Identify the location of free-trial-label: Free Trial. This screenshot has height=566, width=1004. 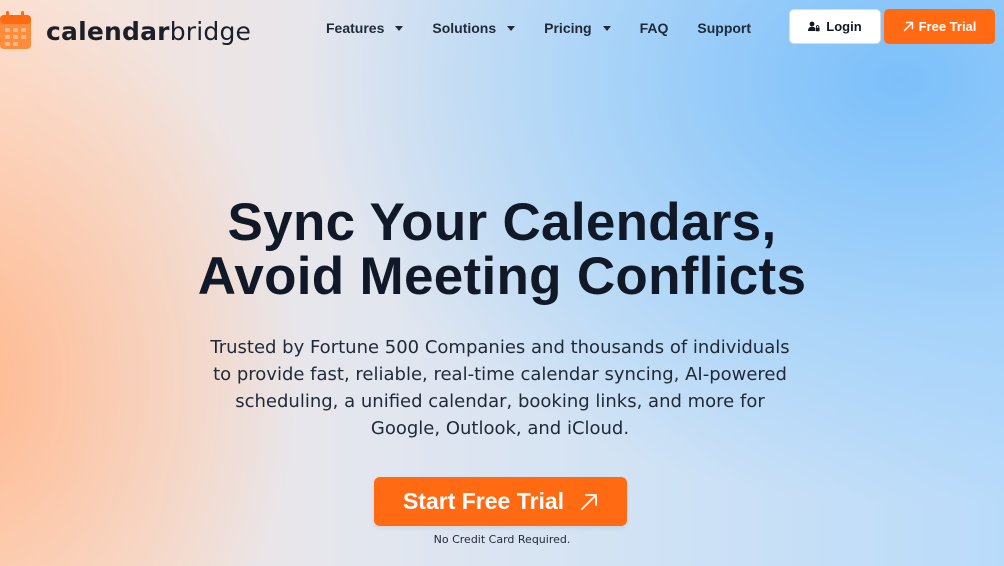
(947, 26).